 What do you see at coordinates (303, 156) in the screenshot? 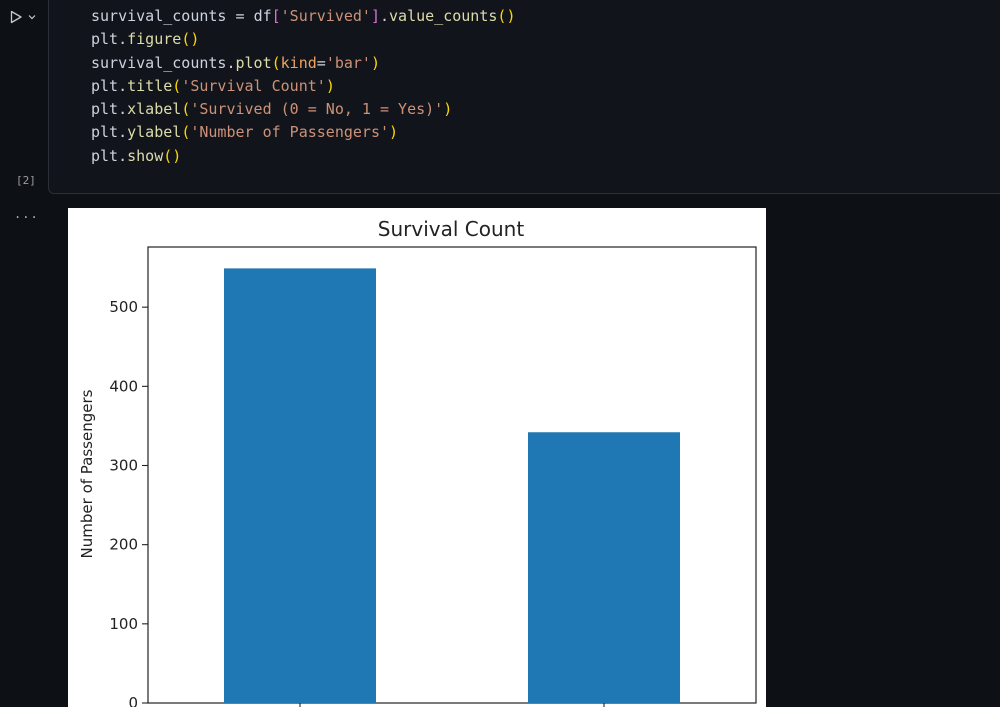
I see `code-line: plt.show()` at bounding box center [303, 156].